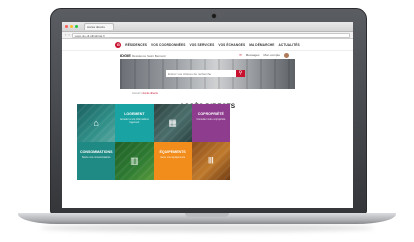 The width and height of the screenshot is (414, 242). I want to click on nav-item-demarche: MA DÉMARCHE, so click(261, 45).